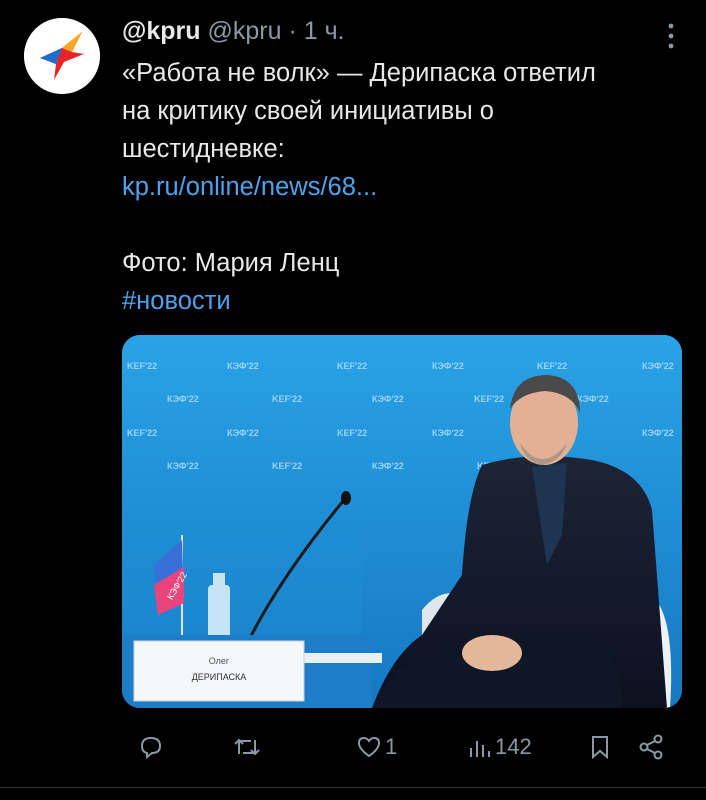 The height and width of the screenshot is (800, 706). I want to click on divider, so click(353, 787).